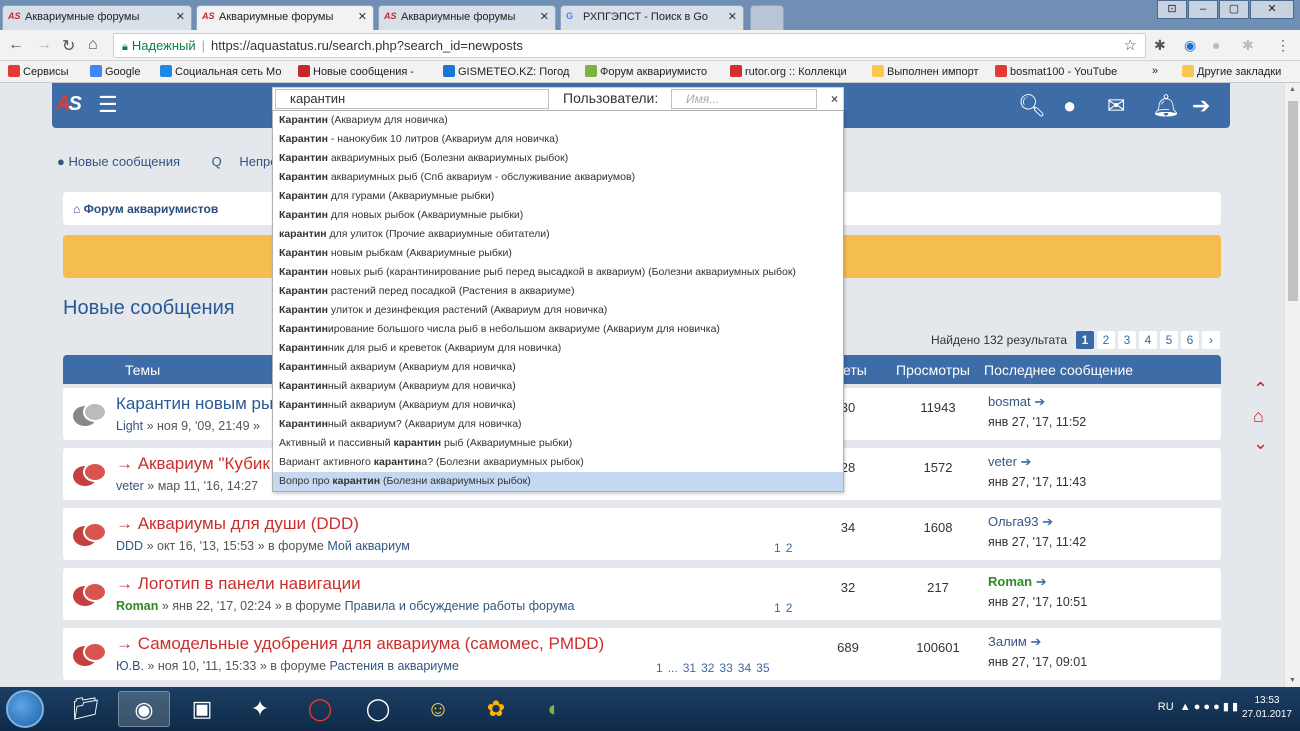  Describe the element at coordinates (1169, 340) in the screenshot. I see `page-link: 5` at that location.